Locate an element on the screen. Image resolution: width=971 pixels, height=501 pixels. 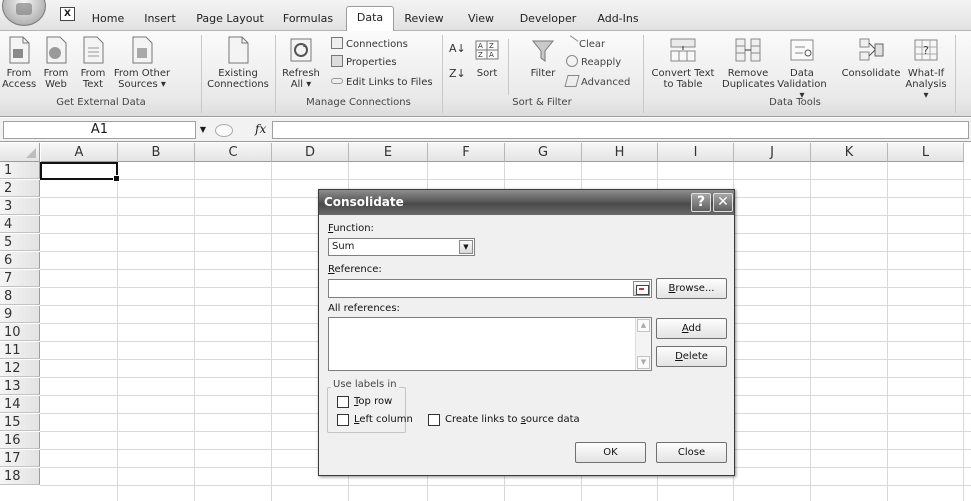
from-text-button: From Text is located at coordinates (93, 62).